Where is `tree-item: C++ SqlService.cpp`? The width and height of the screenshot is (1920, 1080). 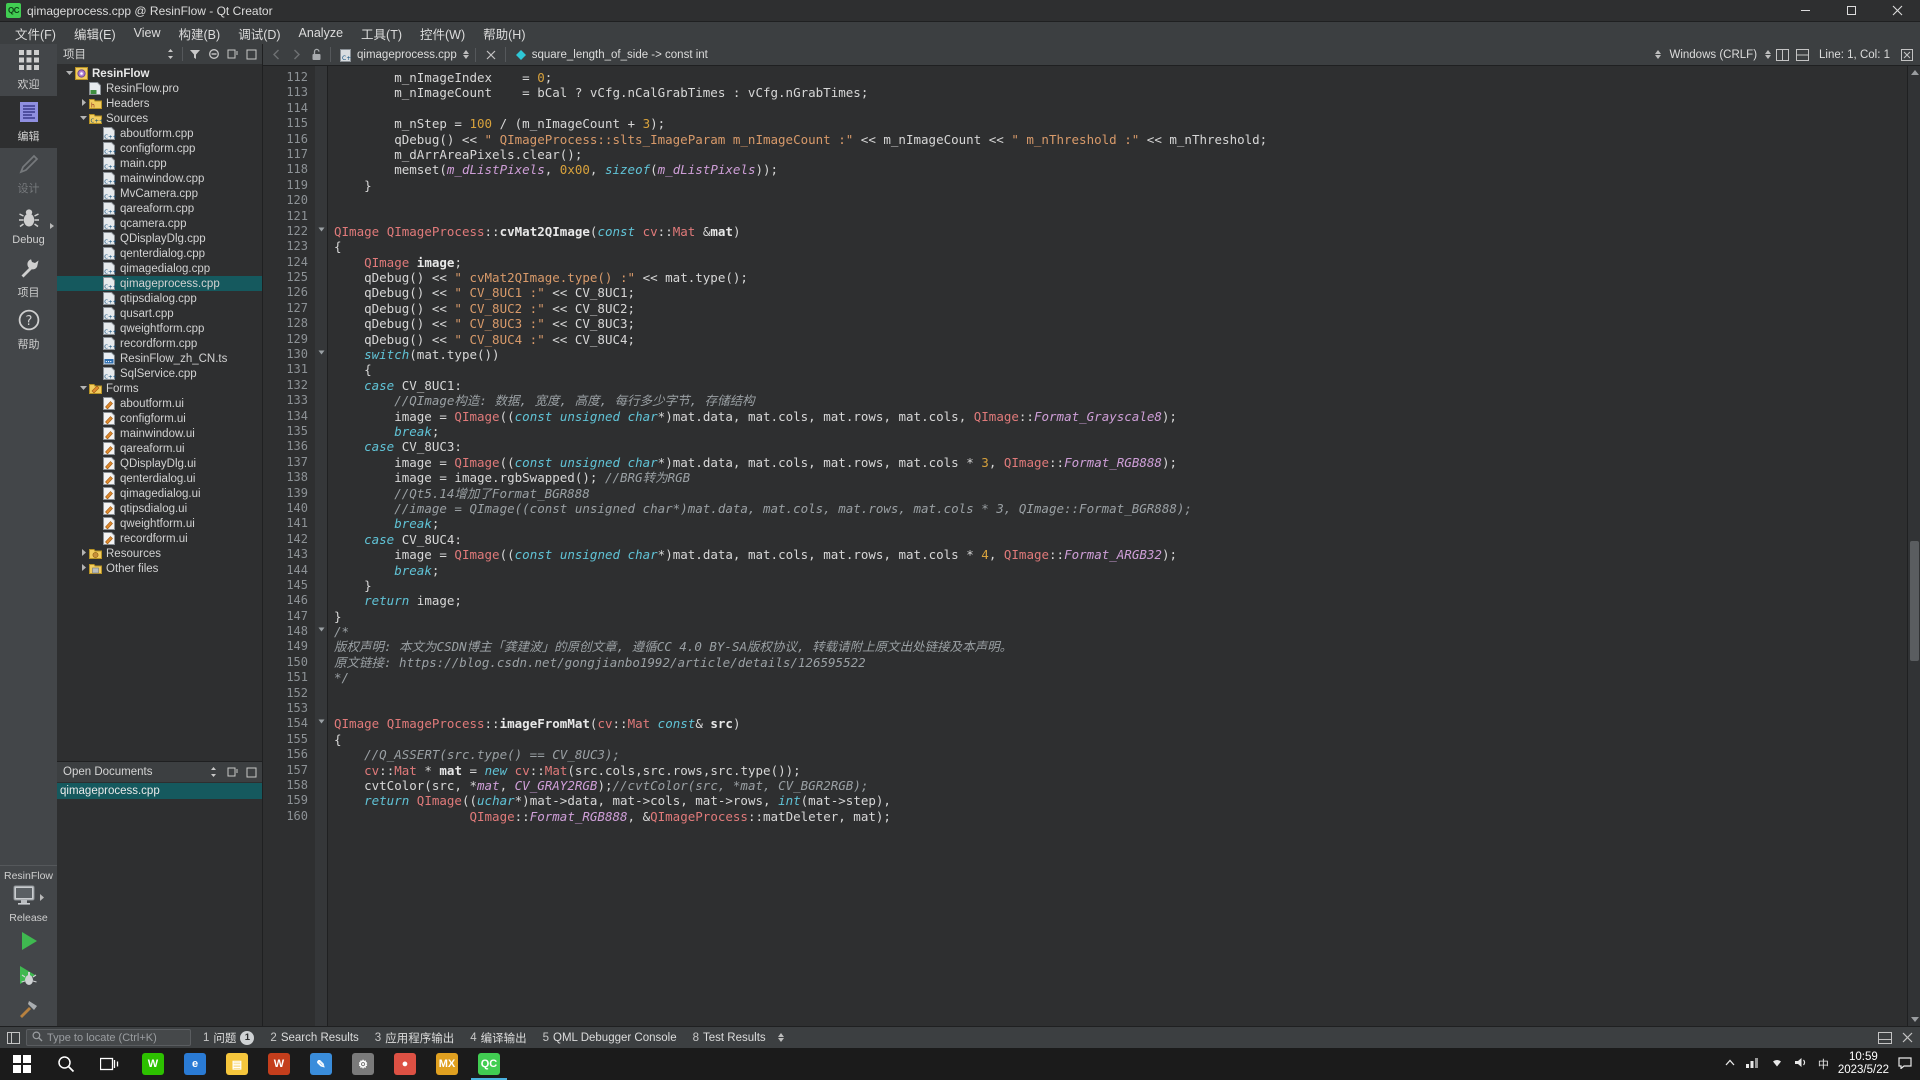 tree-item: C++ SqlService.cpp is located at coordinates (159, 373).